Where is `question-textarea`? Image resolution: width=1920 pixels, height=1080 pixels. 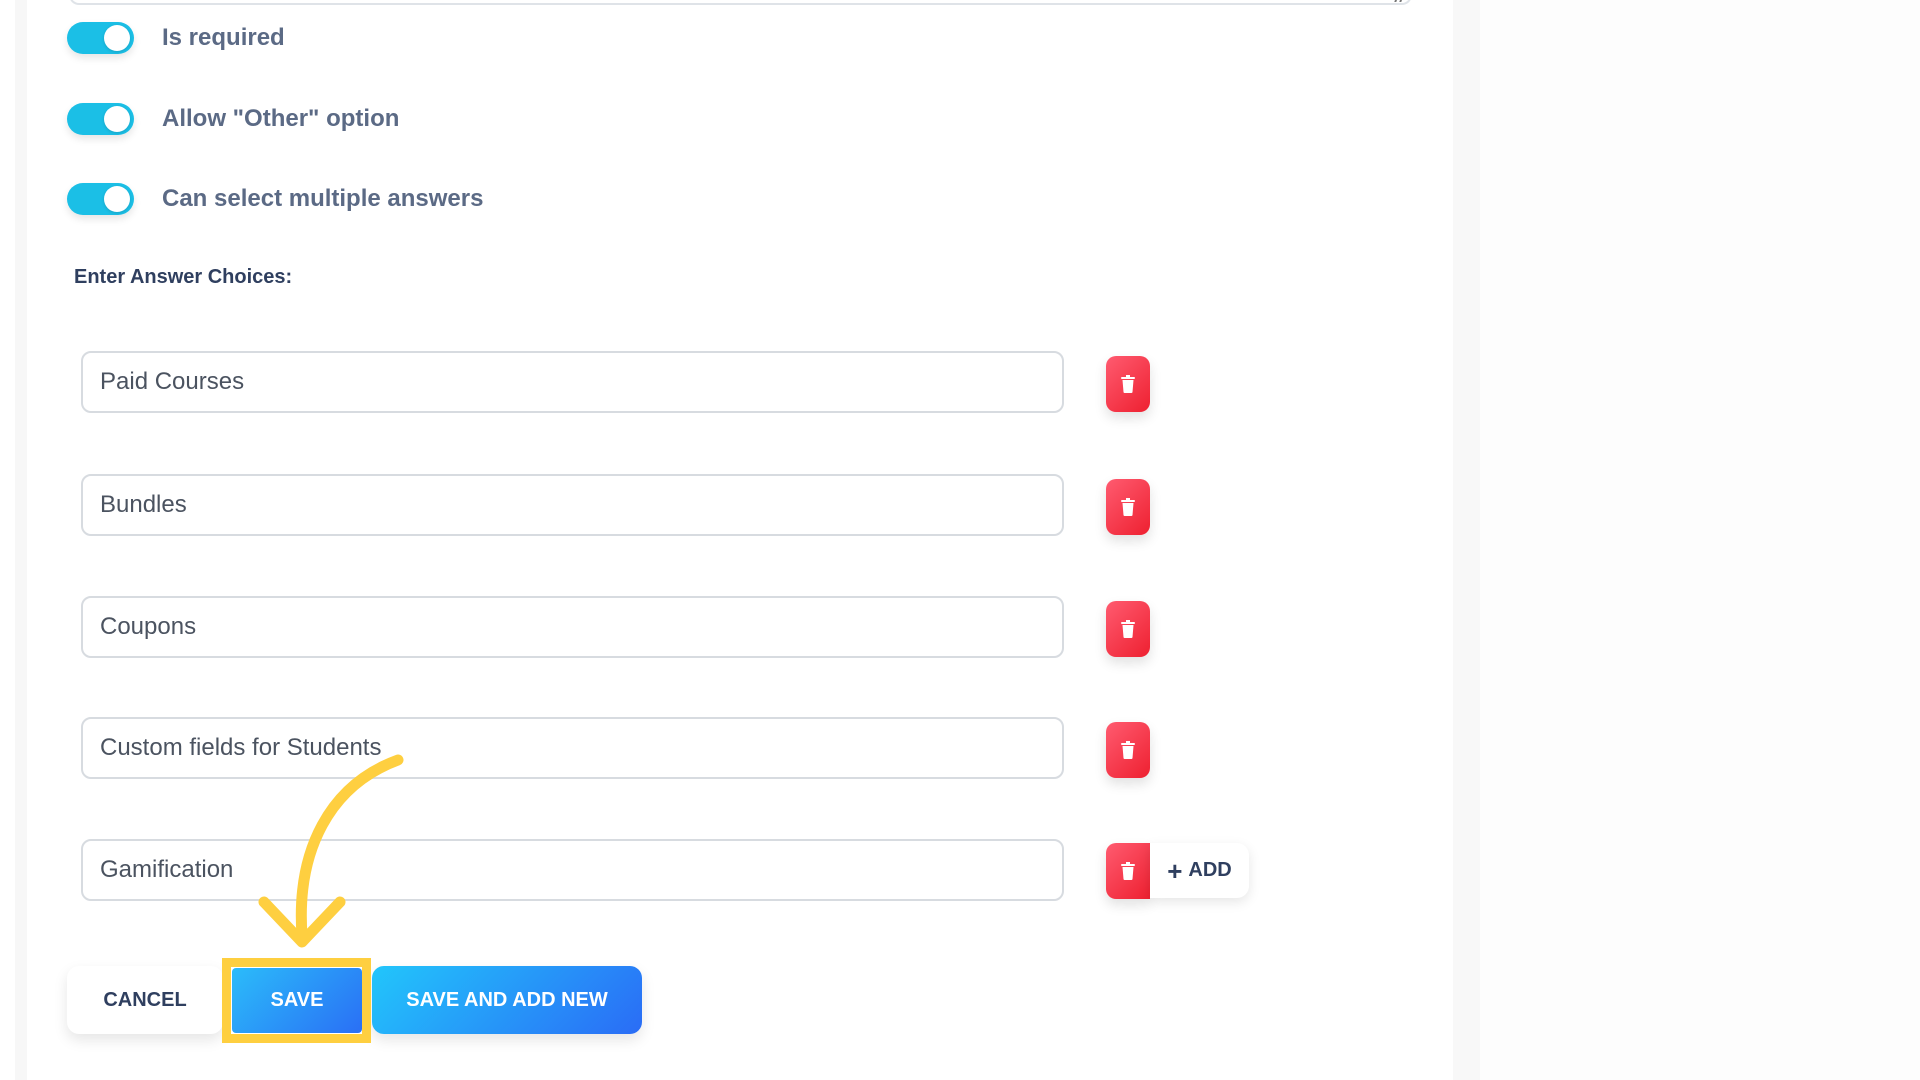
question-textarea is located at coordinates (740, 2).